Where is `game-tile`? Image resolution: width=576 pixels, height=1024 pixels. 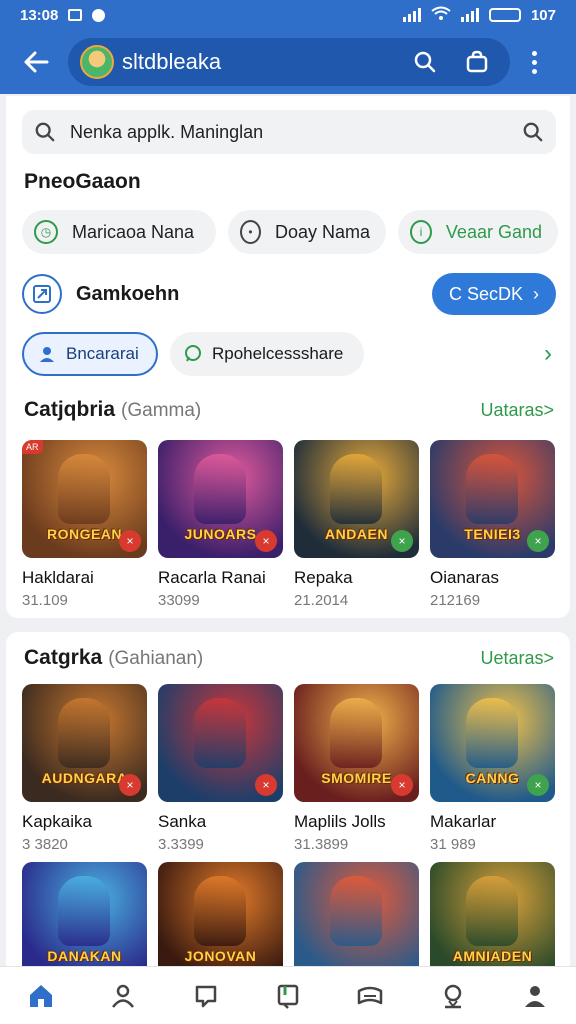 game-tile is located at coordinates (356, 921).